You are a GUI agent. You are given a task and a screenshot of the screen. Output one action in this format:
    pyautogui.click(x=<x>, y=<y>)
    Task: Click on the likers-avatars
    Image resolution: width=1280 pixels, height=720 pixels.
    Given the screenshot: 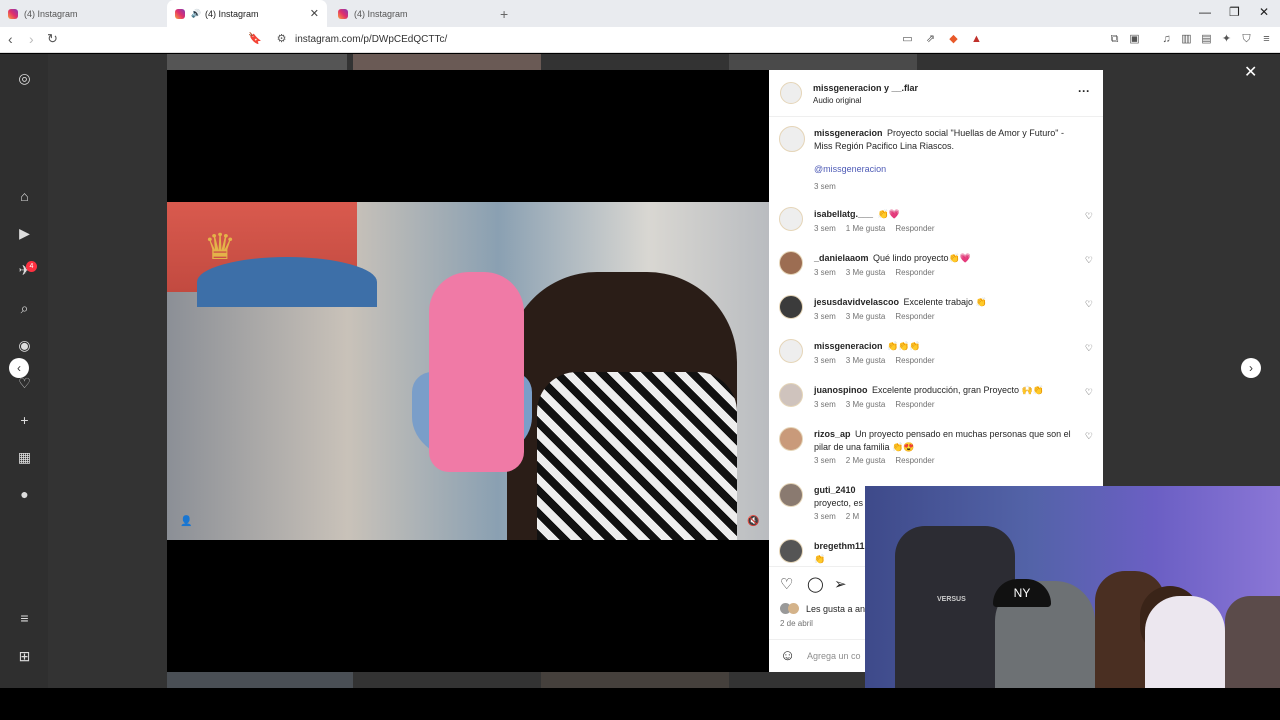 What is the action you would take?
    pyautogui.click(x=791, y=609)
    